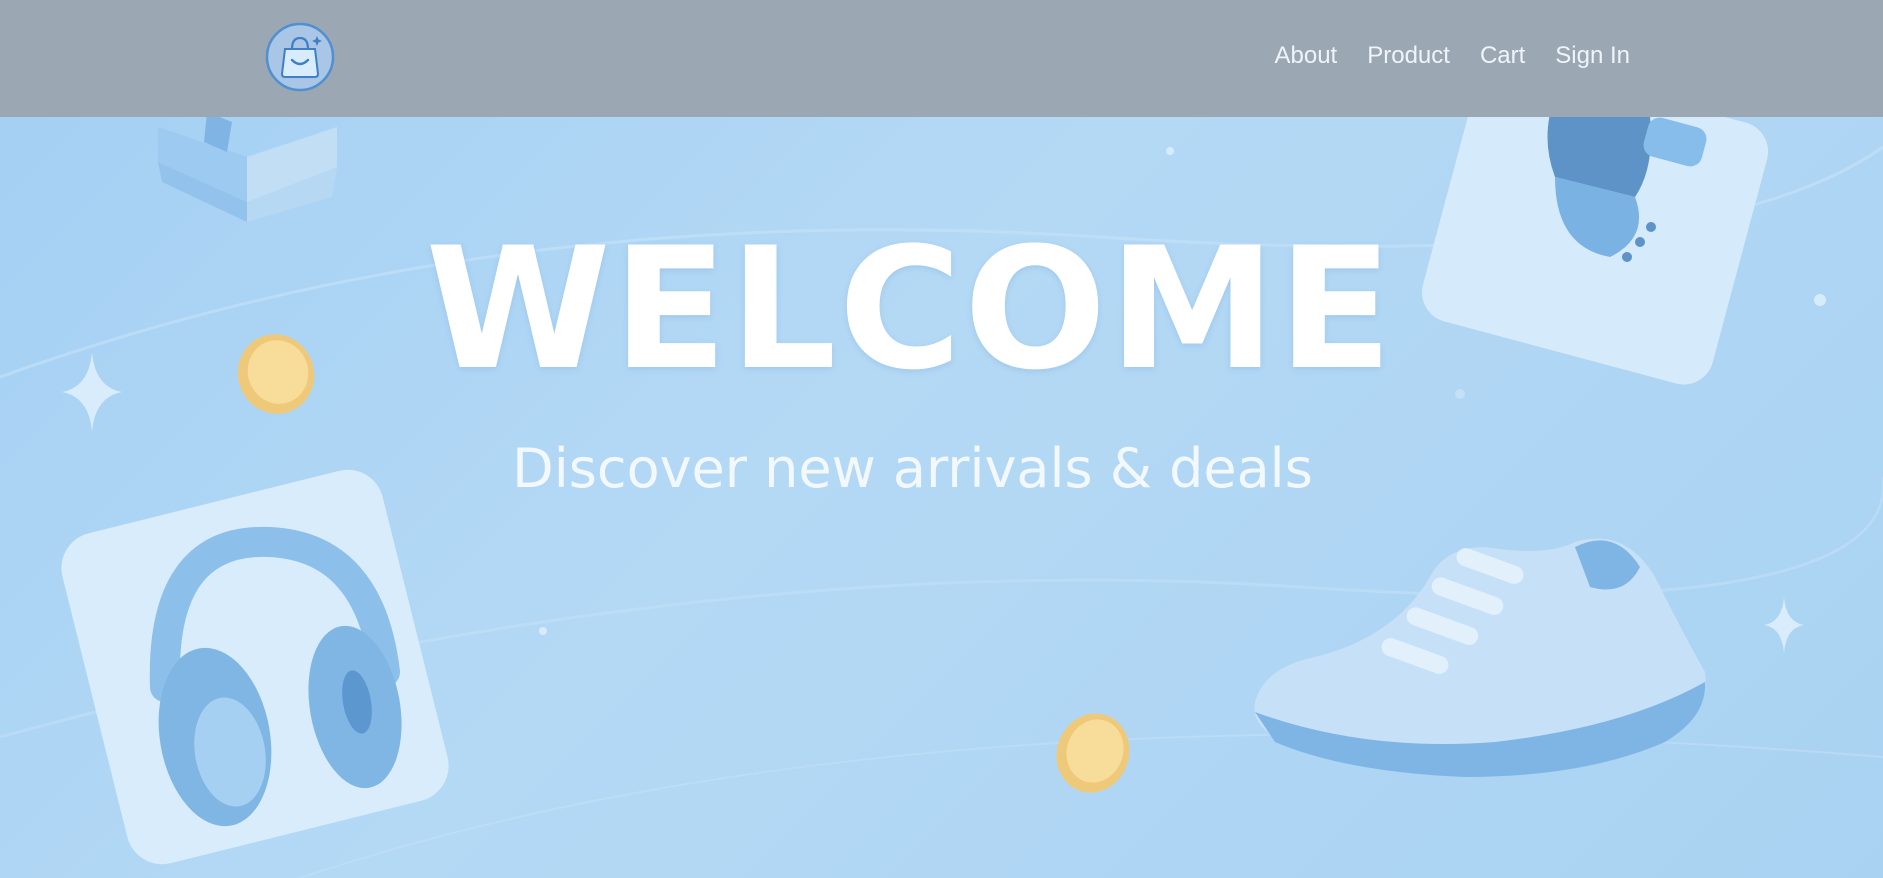 The width and height of the screenshot is (1883, 878). What do you see at coordinates (1306, 56) in the screenshot?
I see `nav-link-about: About` at bounding box center [1306, 56].